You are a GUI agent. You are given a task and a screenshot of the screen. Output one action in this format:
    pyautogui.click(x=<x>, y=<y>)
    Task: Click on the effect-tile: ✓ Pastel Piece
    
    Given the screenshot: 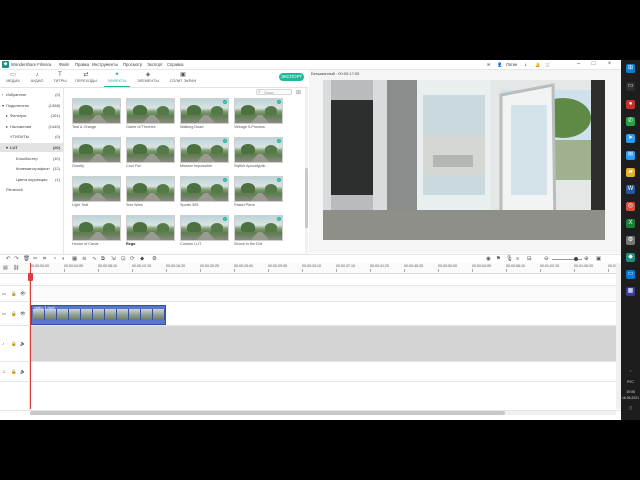 What is the action you would take?
    pyautogui.click(x=258, y=193)
    